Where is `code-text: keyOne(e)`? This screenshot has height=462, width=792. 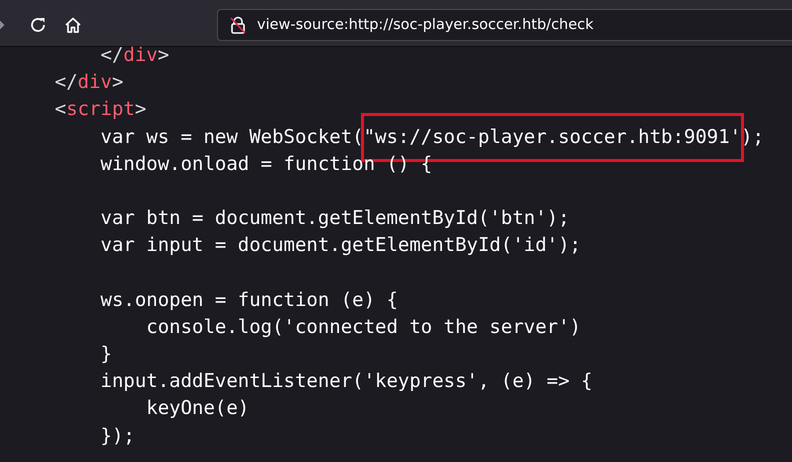 code-text: keyOne(e) is located at coordinates (197, 408).